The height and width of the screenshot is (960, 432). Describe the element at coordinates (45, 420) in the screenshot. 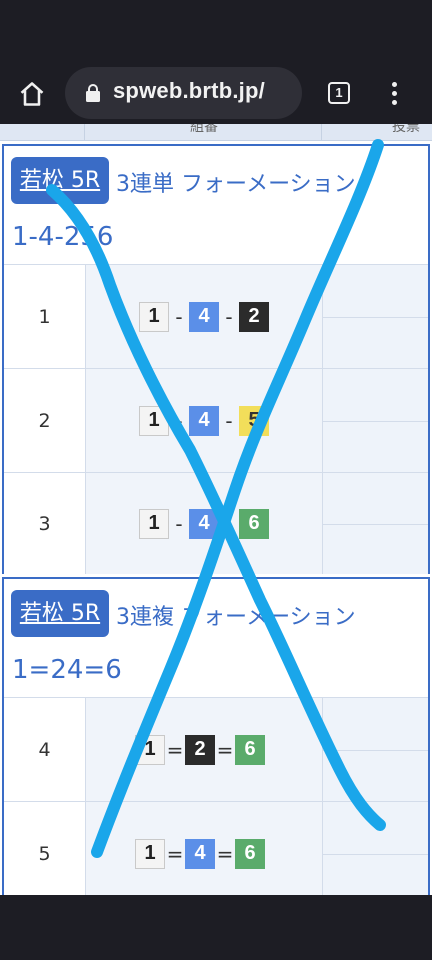

I see `row-index: 2` at that location.